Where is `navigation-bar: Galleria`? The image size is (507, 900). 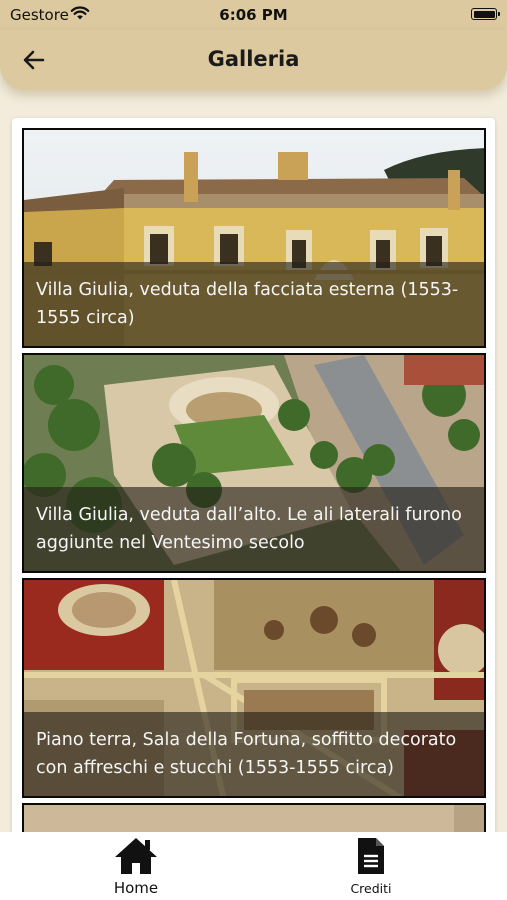 navigation-bar: Galleria is located at coordinates (253, 60).